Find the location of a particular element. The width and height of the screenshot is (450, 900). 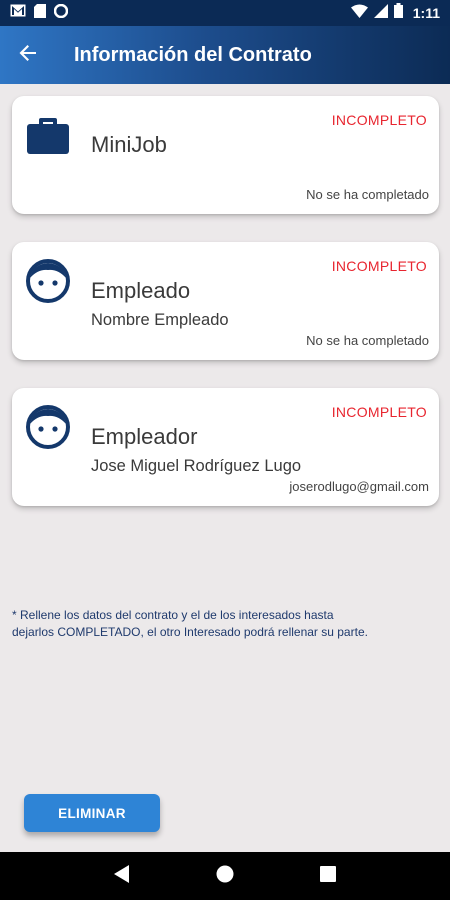

gmail-icon is located at coordinates (18, 13).